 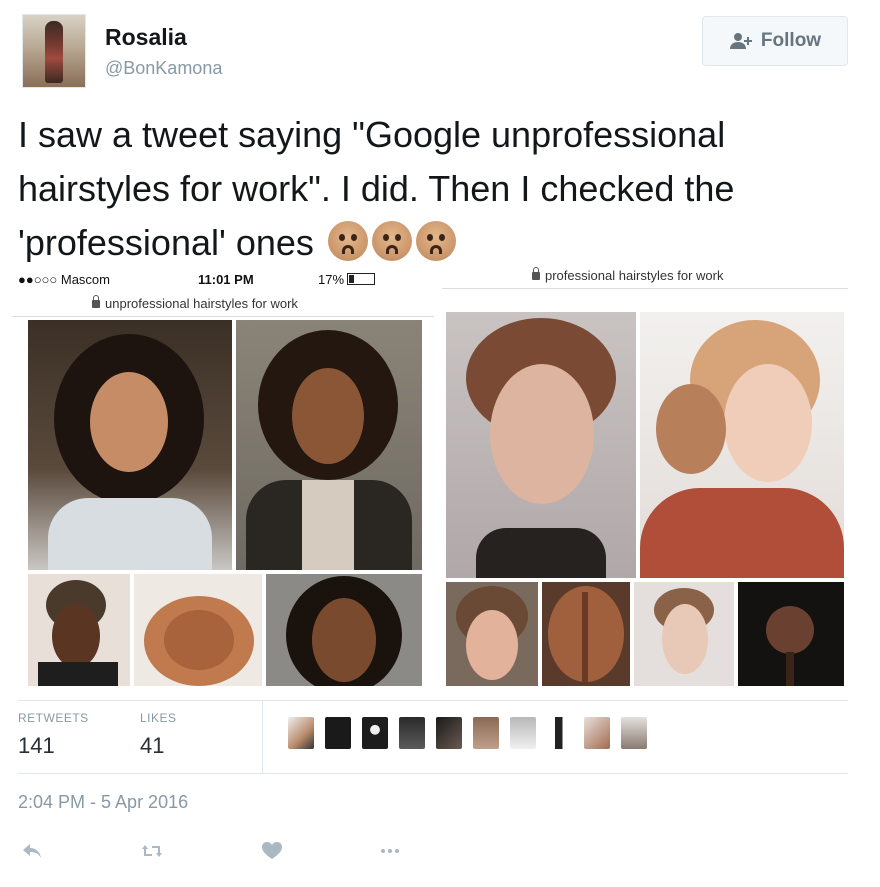 What do you see at coordinates (163, 68) in the screenshot?
I see `author-handle: @BonKamona` at bounding box center [163, 68].